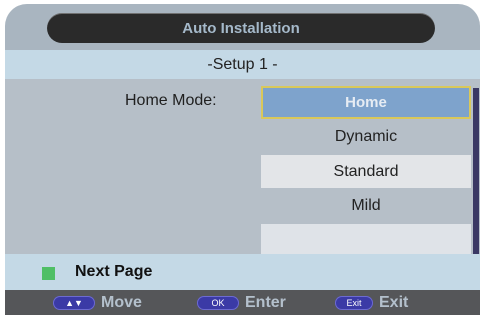  I want to click on option-label: Mild, so click(366, 205).